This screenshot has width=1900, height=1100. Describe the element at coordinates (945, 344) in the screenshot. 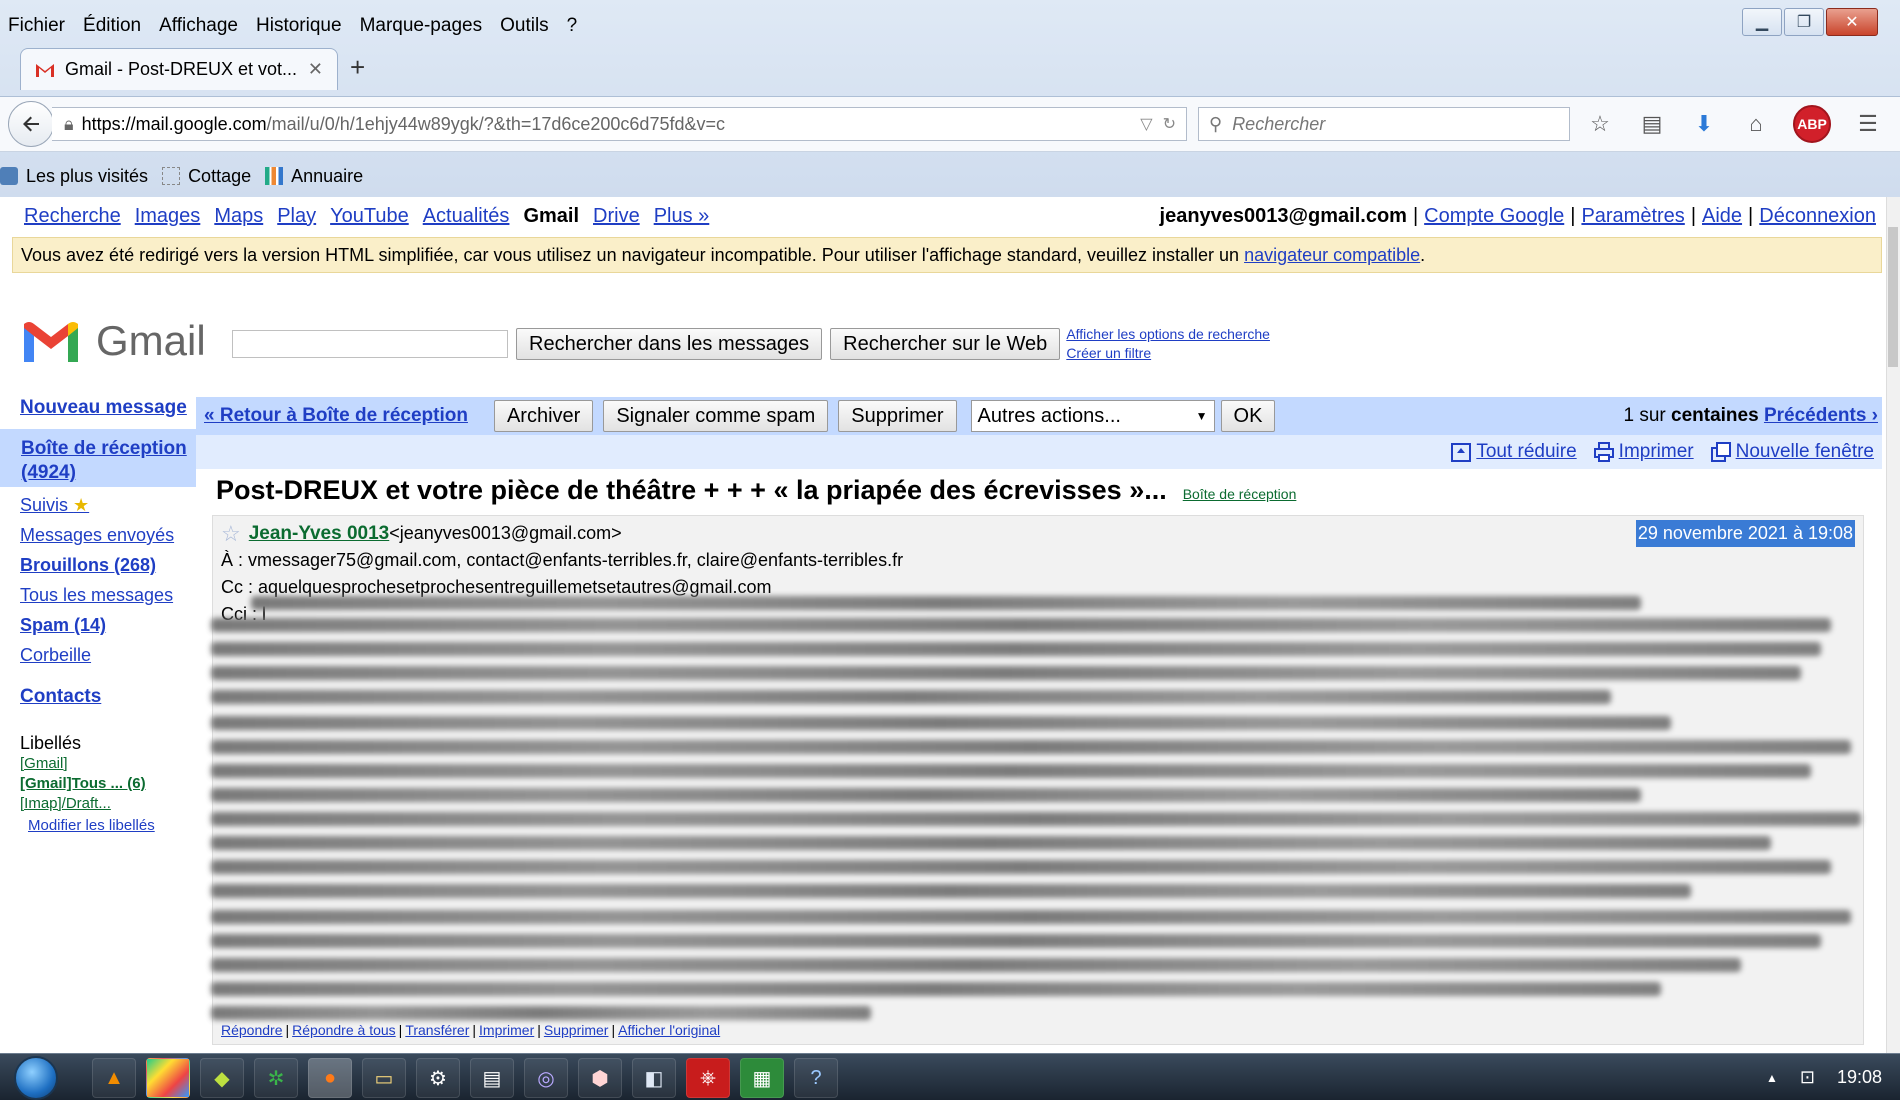

I see `search-web-button: Rechercher sur le Web` at that location.